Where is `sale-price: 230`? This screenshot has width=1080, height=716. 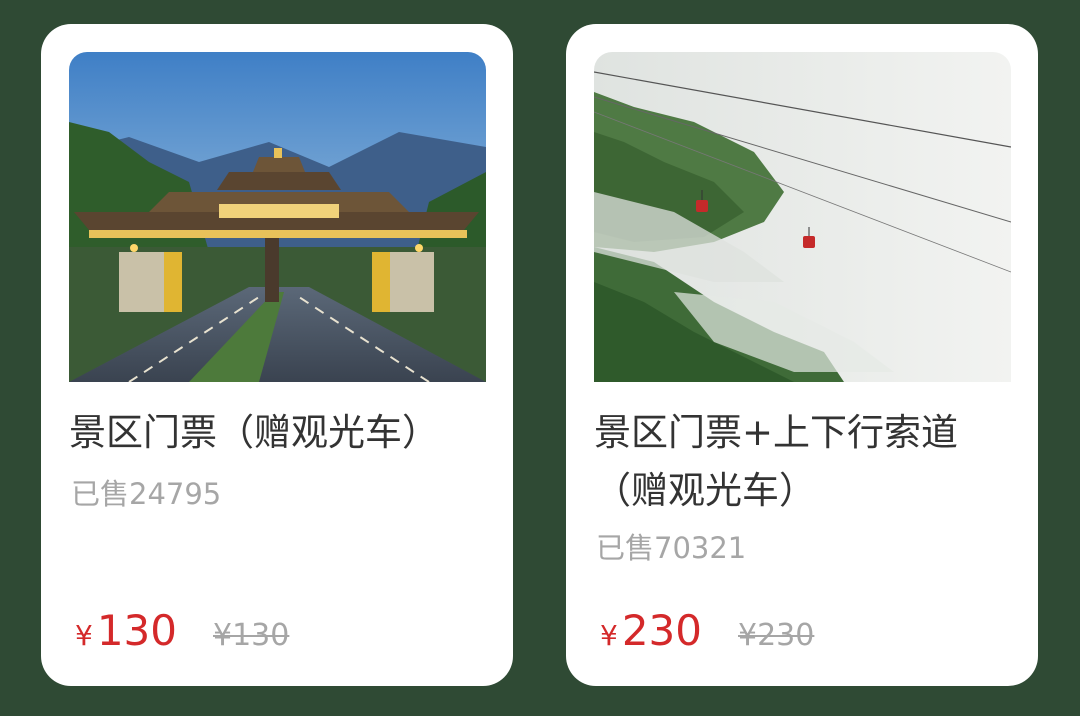
sale-price: 230 is located at coordinates (661, 630).